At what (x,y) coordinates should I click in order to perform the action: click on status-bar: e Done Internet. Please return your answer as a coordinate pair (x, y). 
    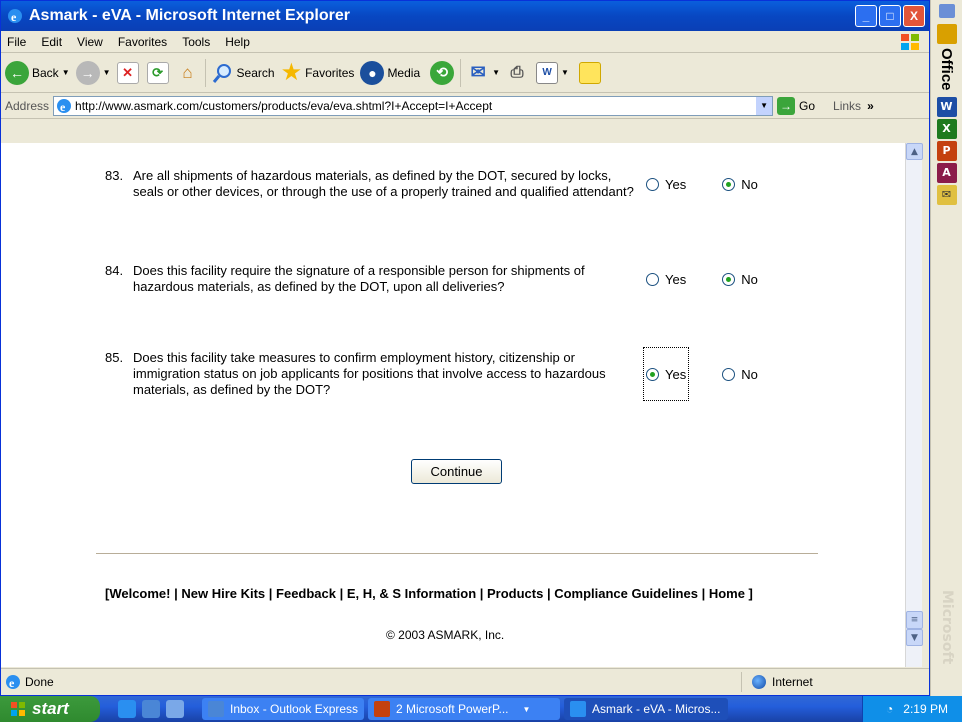
    Looking at the image, I should click on (465, 681).